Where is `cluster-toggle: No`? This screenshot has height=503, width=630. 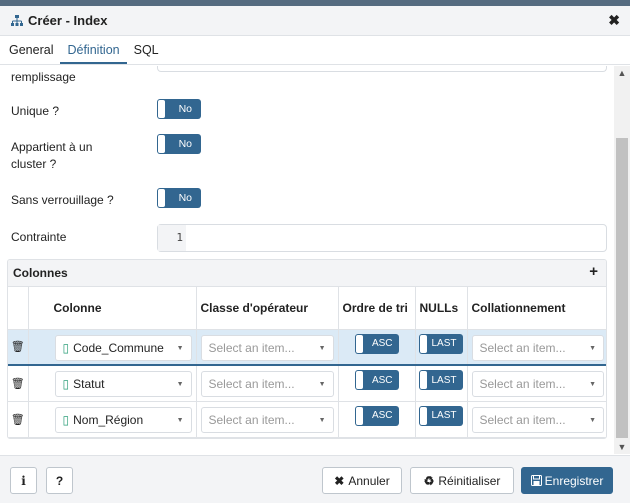
cluster-toggle: No is located at coordinates (179, 144).